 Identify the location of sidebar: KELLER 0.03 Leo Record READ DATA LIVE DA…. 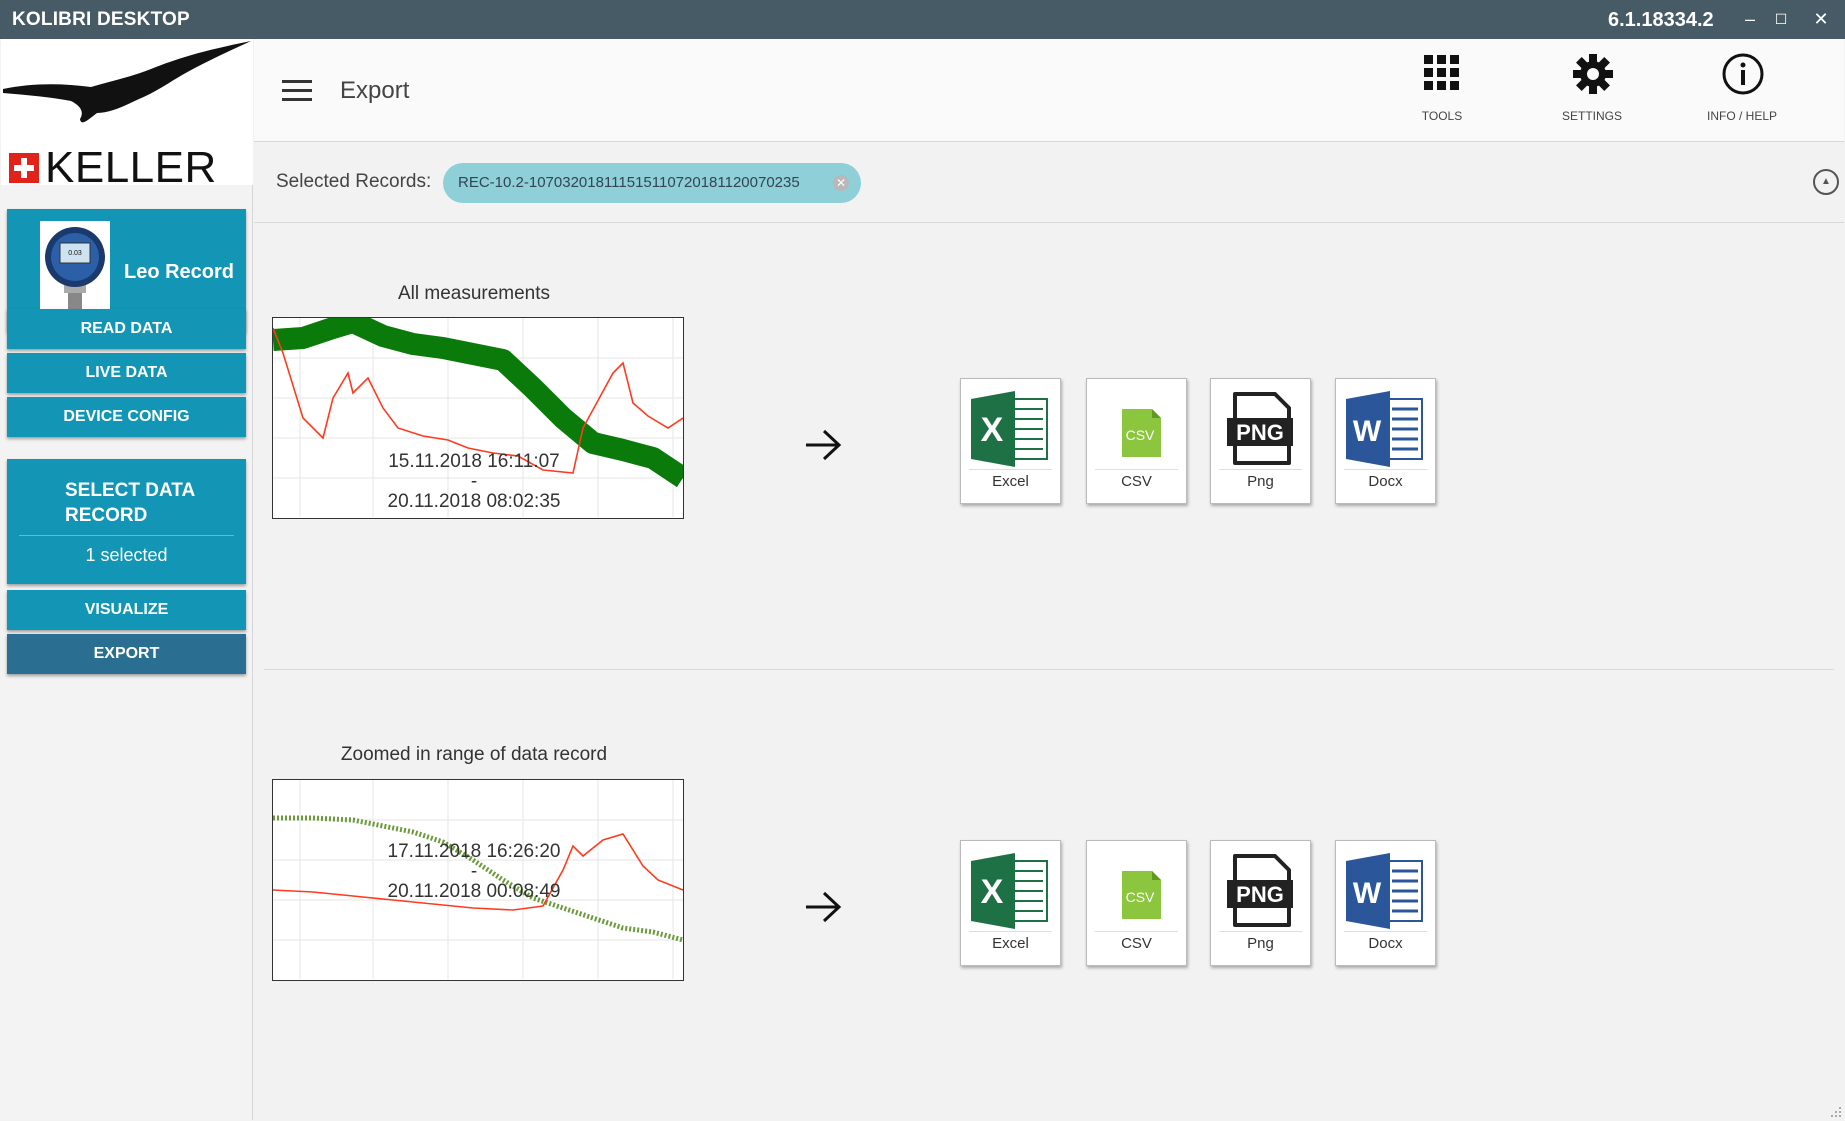
(127, 579).